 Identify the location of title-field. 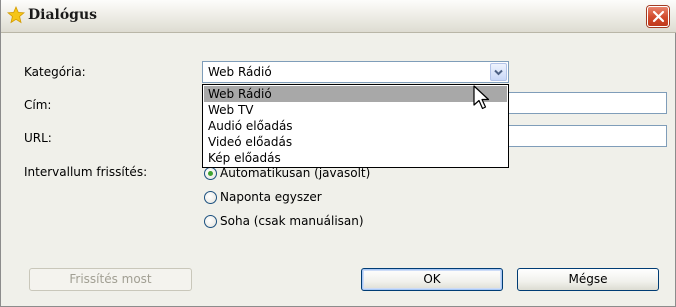
(584, 103).